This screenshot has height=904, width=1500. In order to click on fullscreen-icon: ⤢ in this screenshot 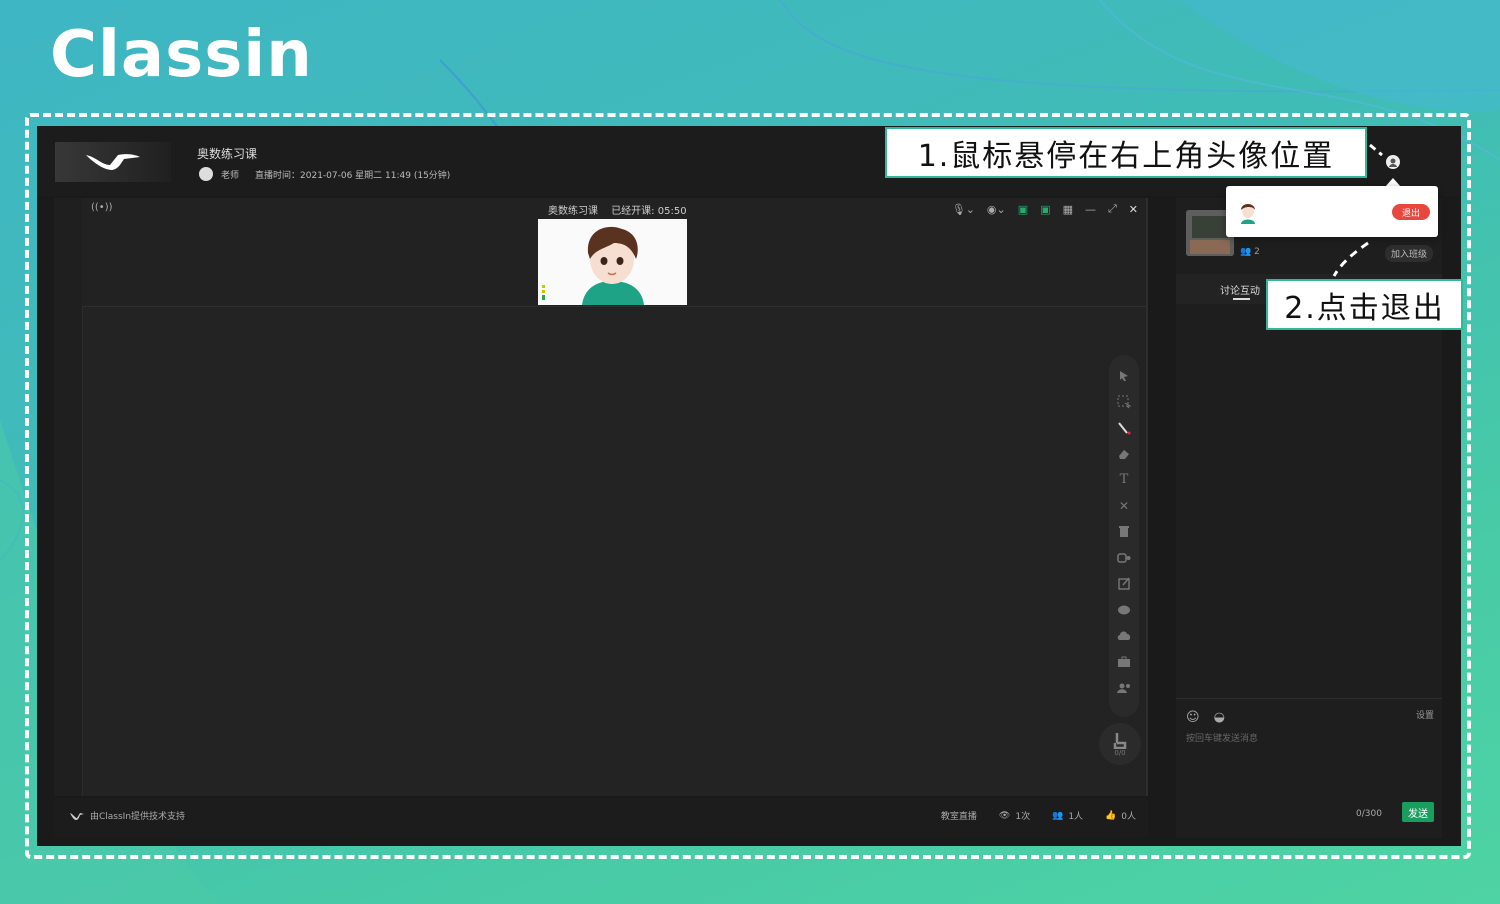, I will do `click(1112, 209)`.